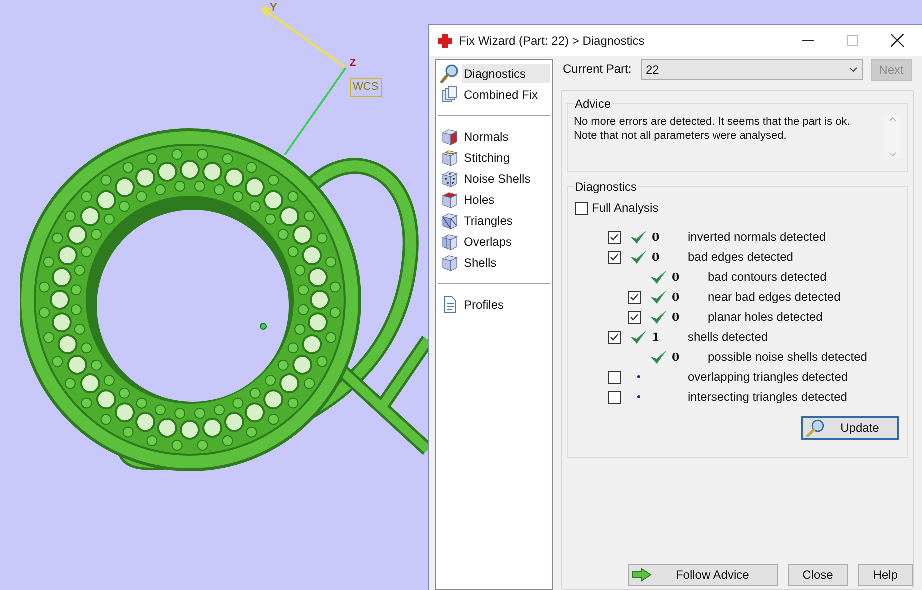 The width and height of the screenshot is (922, 590). I want to click on footer-button: Follow Advice, so click(703, 575).